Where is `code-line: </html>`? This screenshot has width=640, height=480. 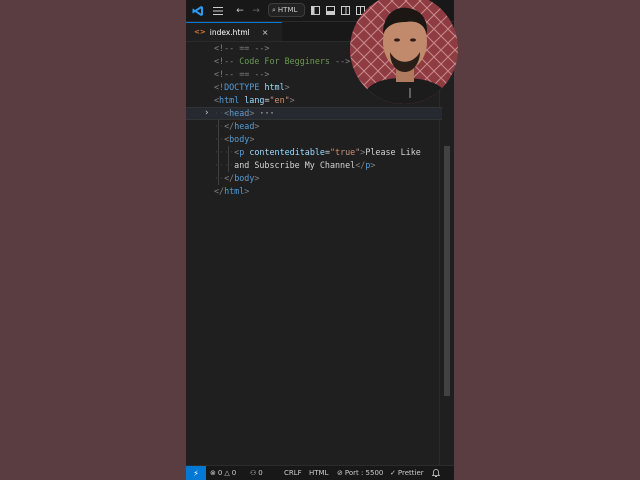 code-line: </html> is located at coordinates (314, 191).